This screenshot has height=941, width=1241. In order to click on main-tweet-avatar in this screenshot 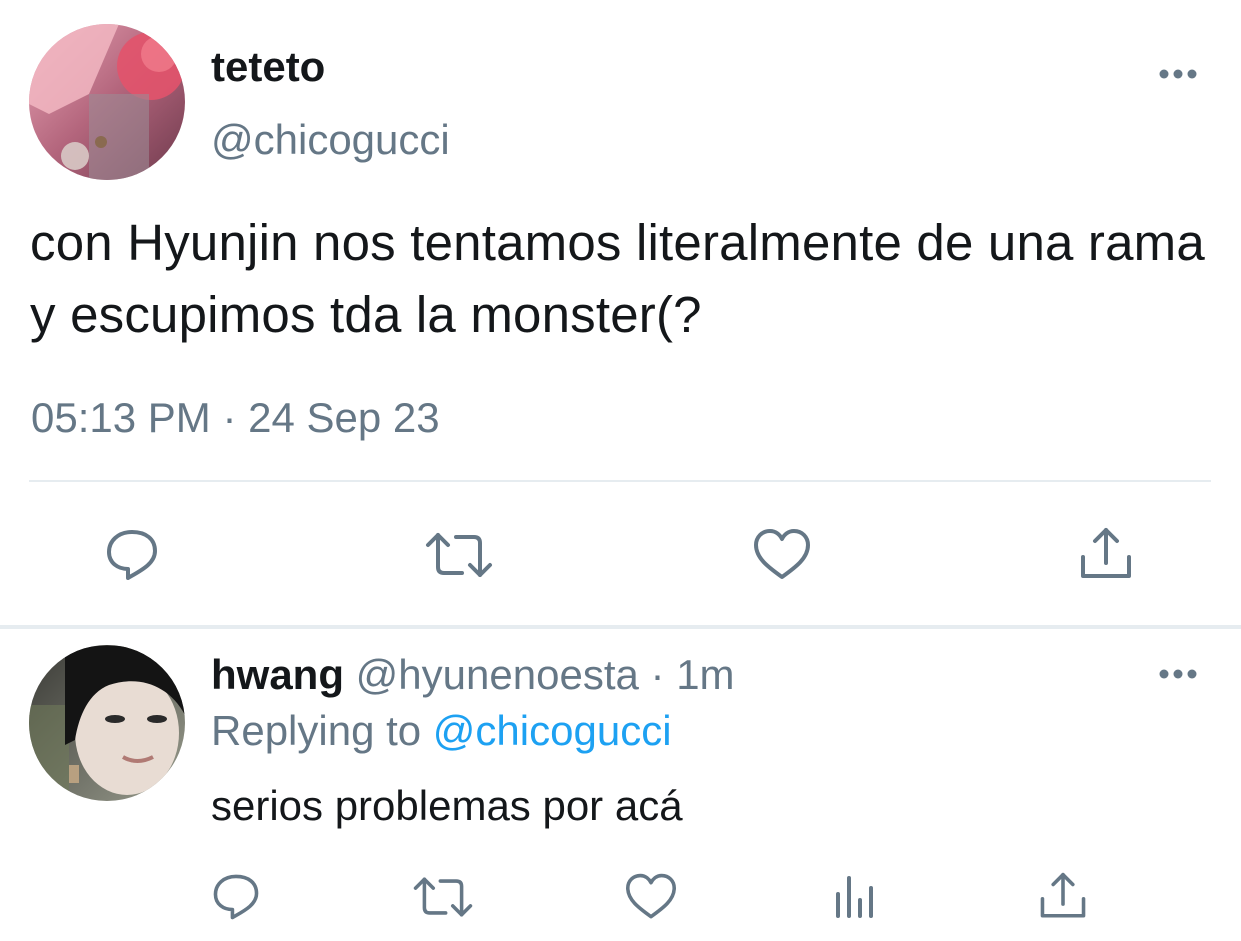, I will do `click(107, 102)`.